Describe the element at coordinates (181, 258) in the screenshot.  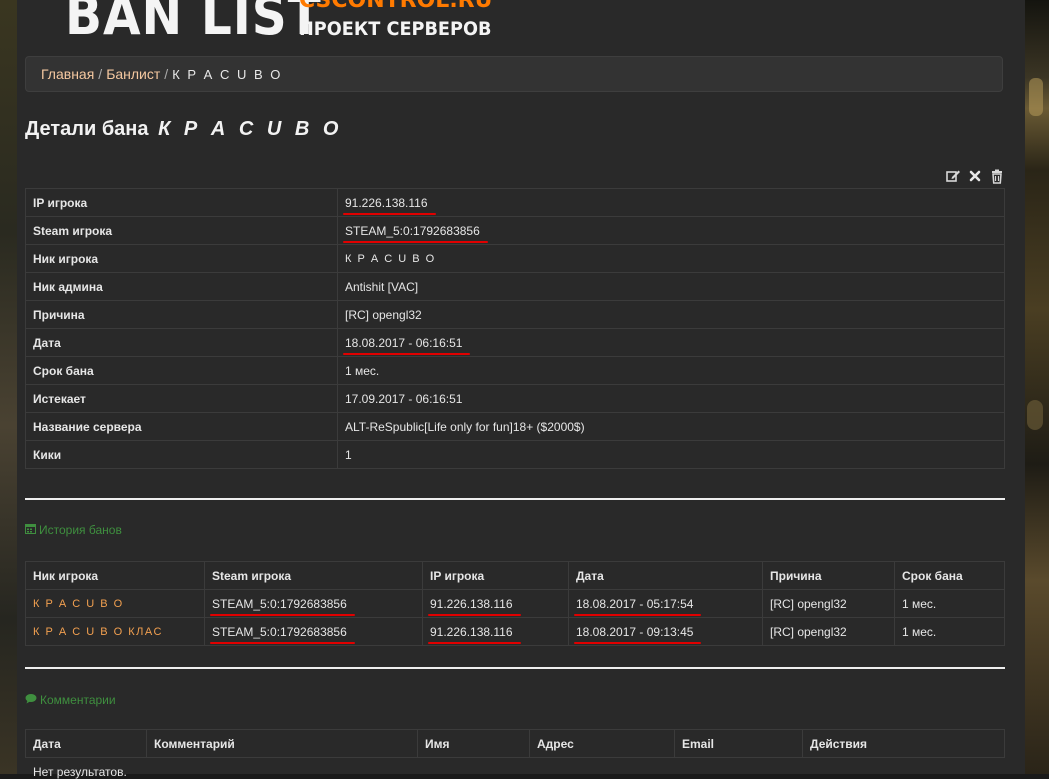
I see `details-key: Ник игрока` at that location.